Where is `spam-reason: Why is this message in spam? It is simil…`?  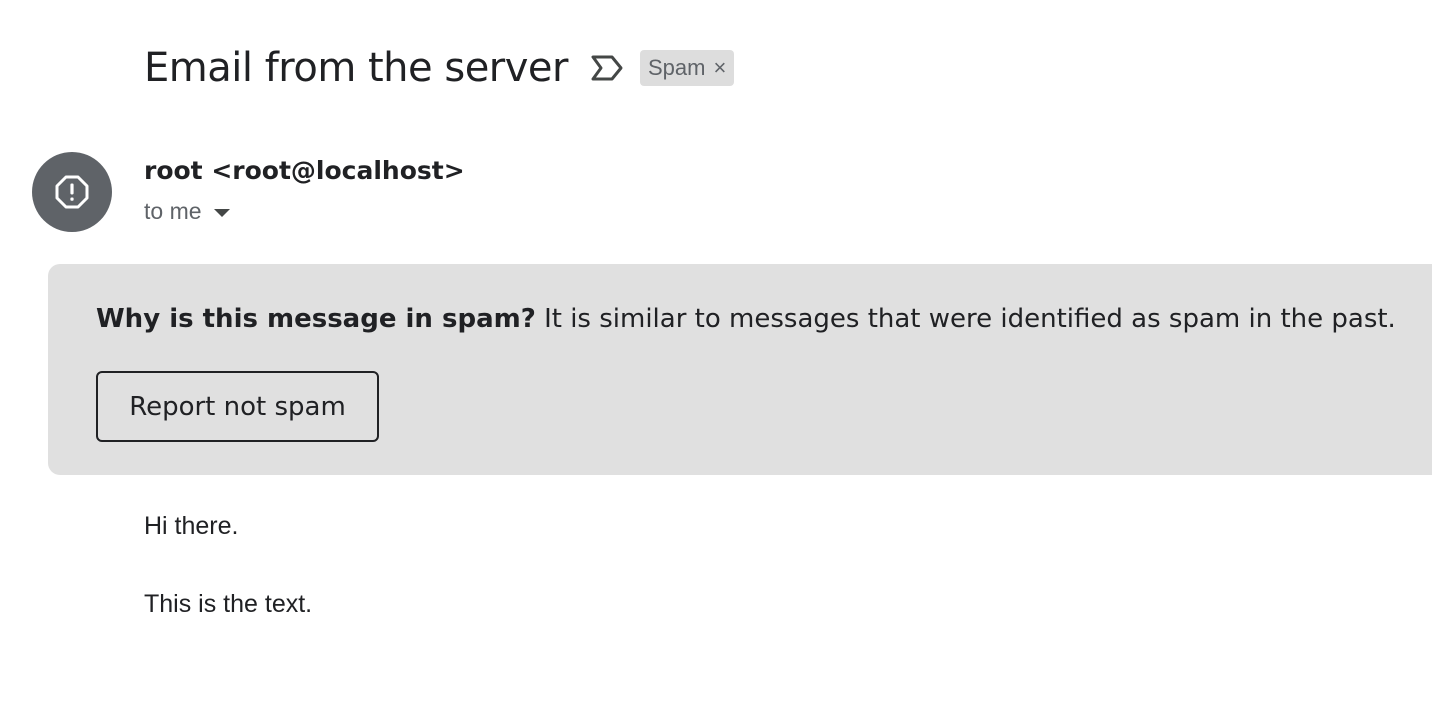 spam-reason: Why is this message in spam? It is simil… is located at coordinates (746, 319).